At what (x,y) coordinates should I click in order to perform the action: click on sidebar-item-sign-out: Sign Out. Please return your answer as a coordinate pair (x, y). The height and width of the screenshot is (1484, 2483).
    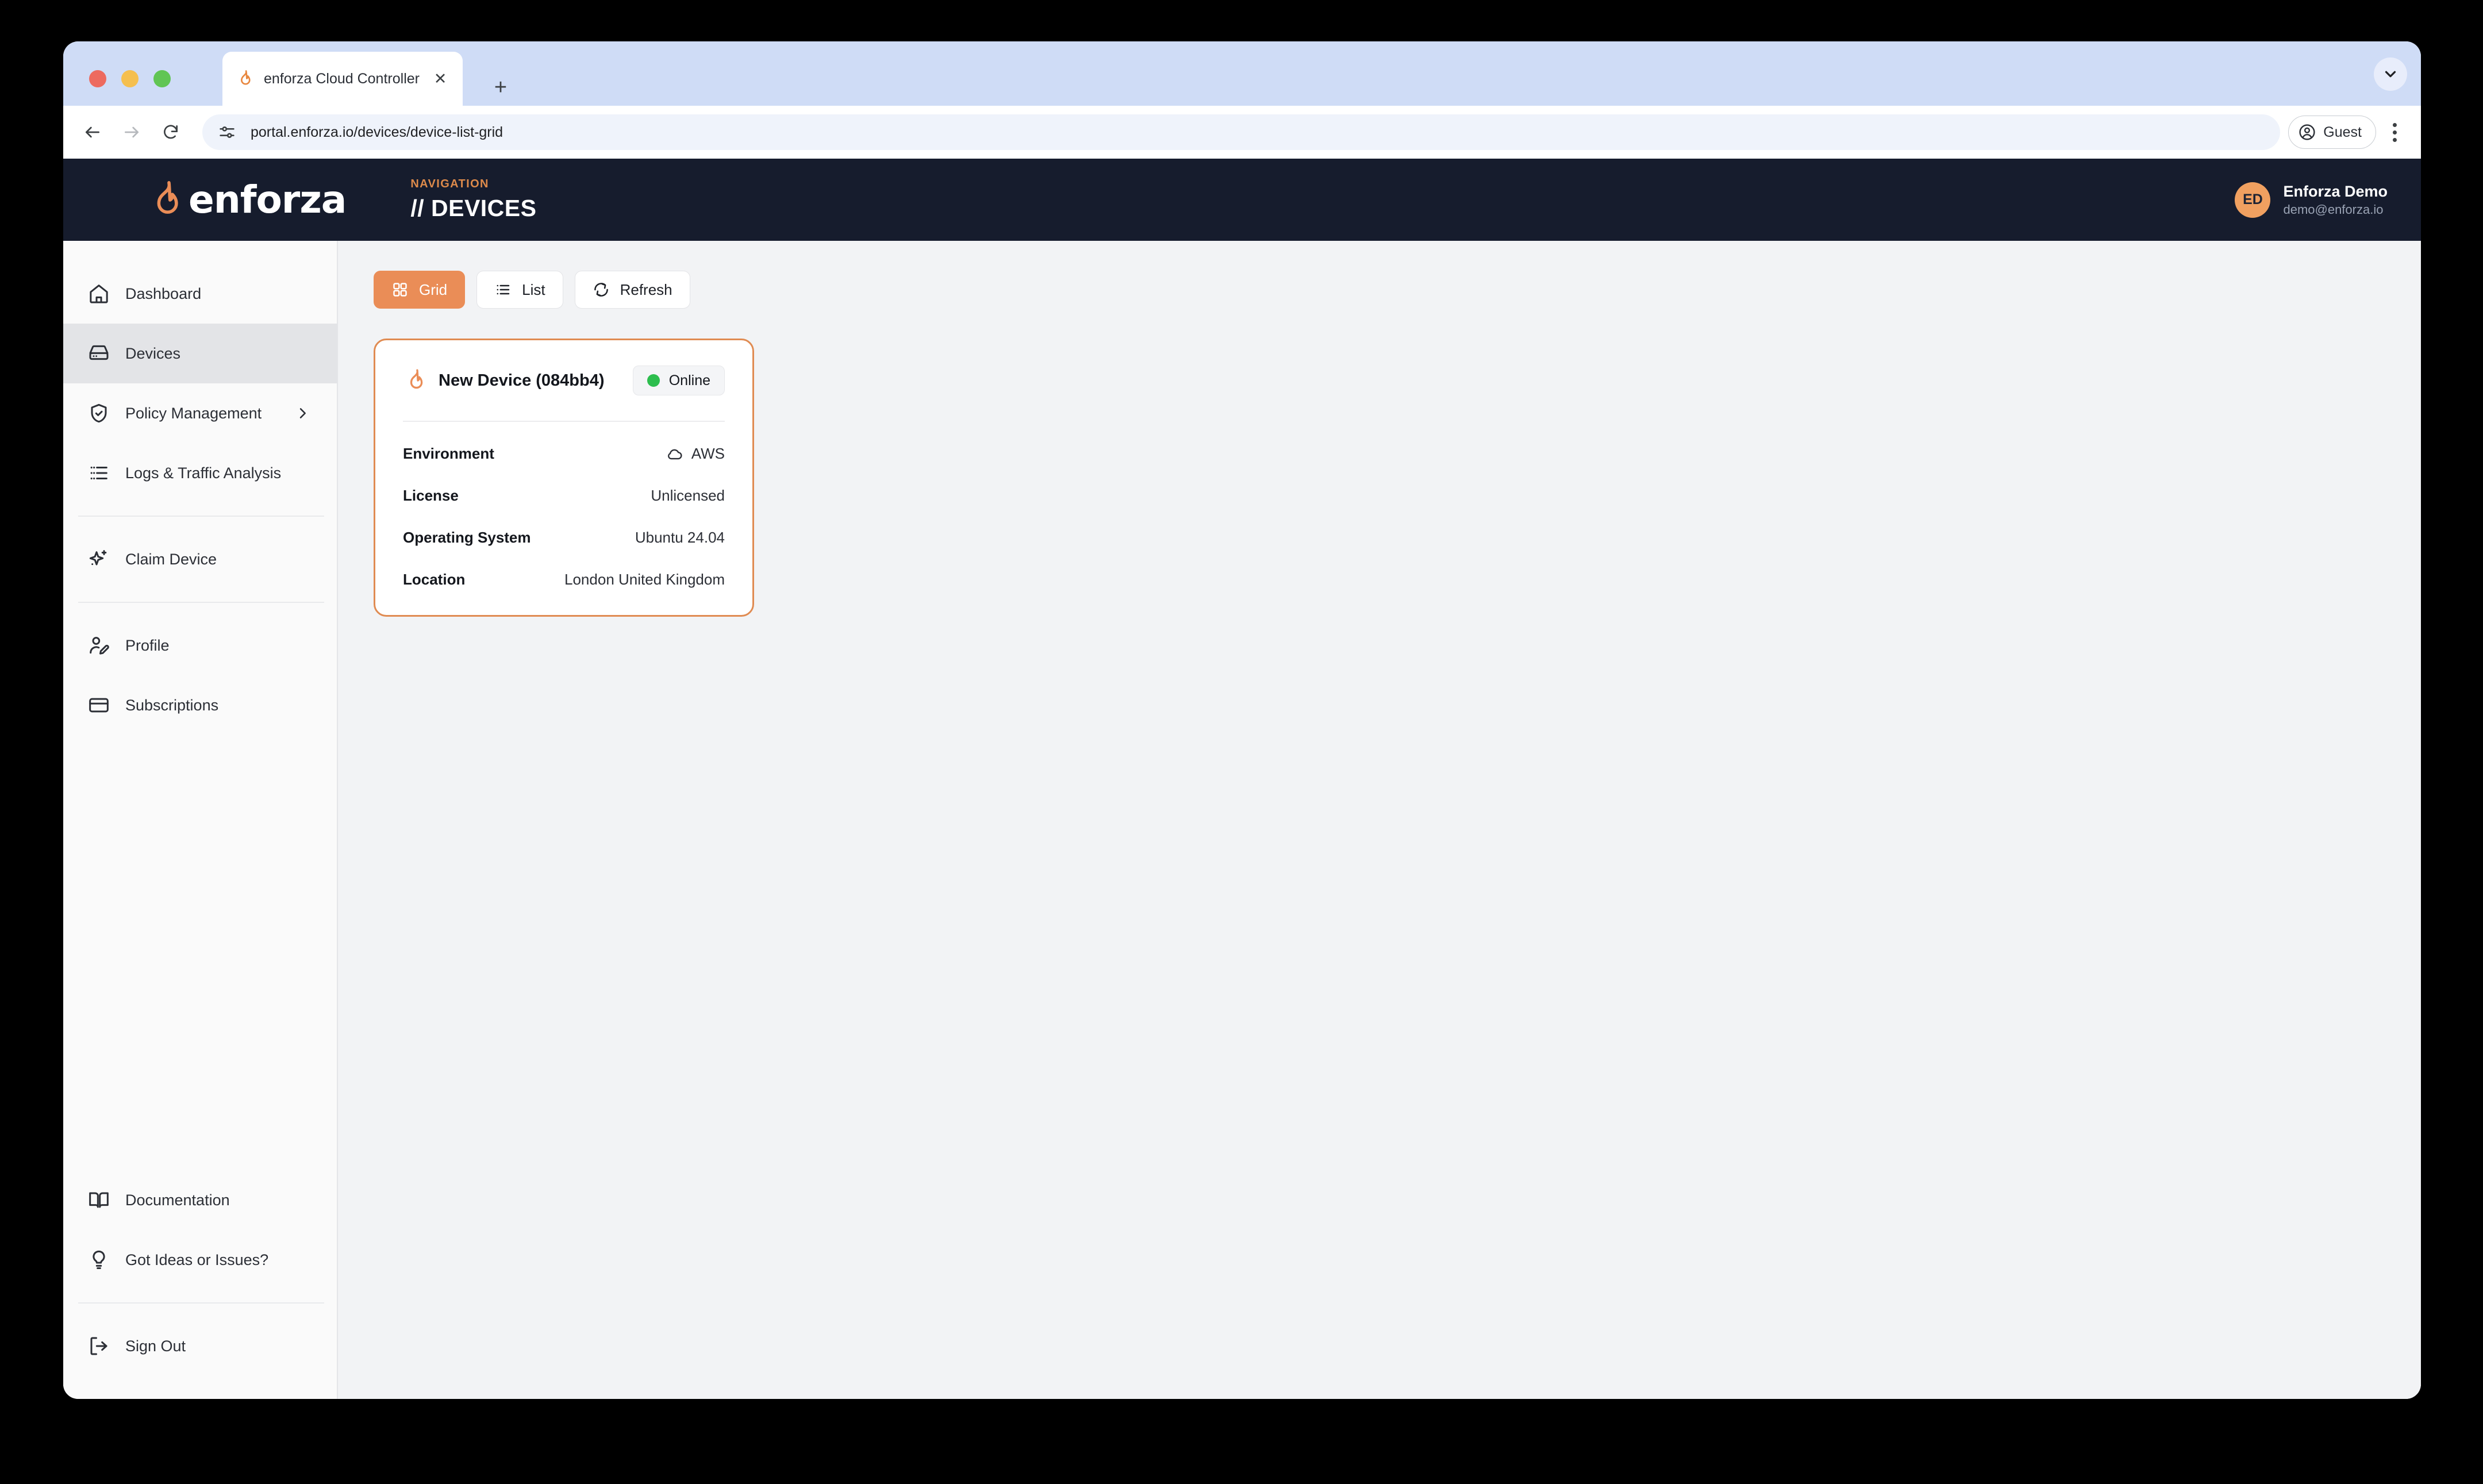
    Looking at the image, I should click on (200, 1346).